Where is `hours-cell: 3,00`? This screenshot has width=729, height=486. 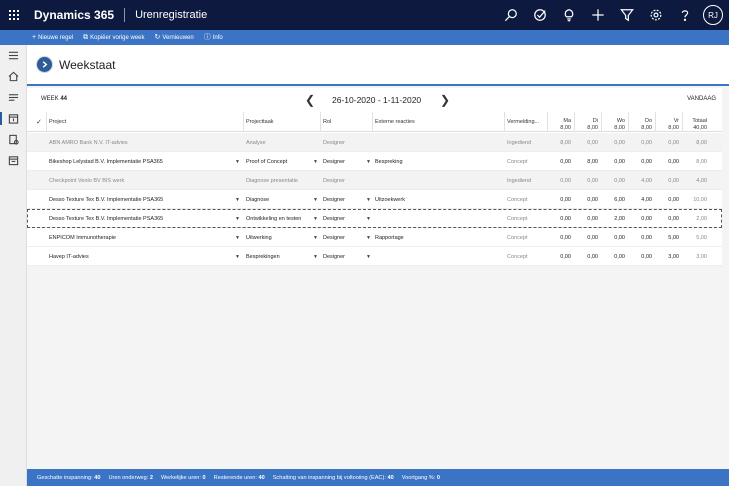
hours-cell: 3,00 is located at coordinates (668, 256).